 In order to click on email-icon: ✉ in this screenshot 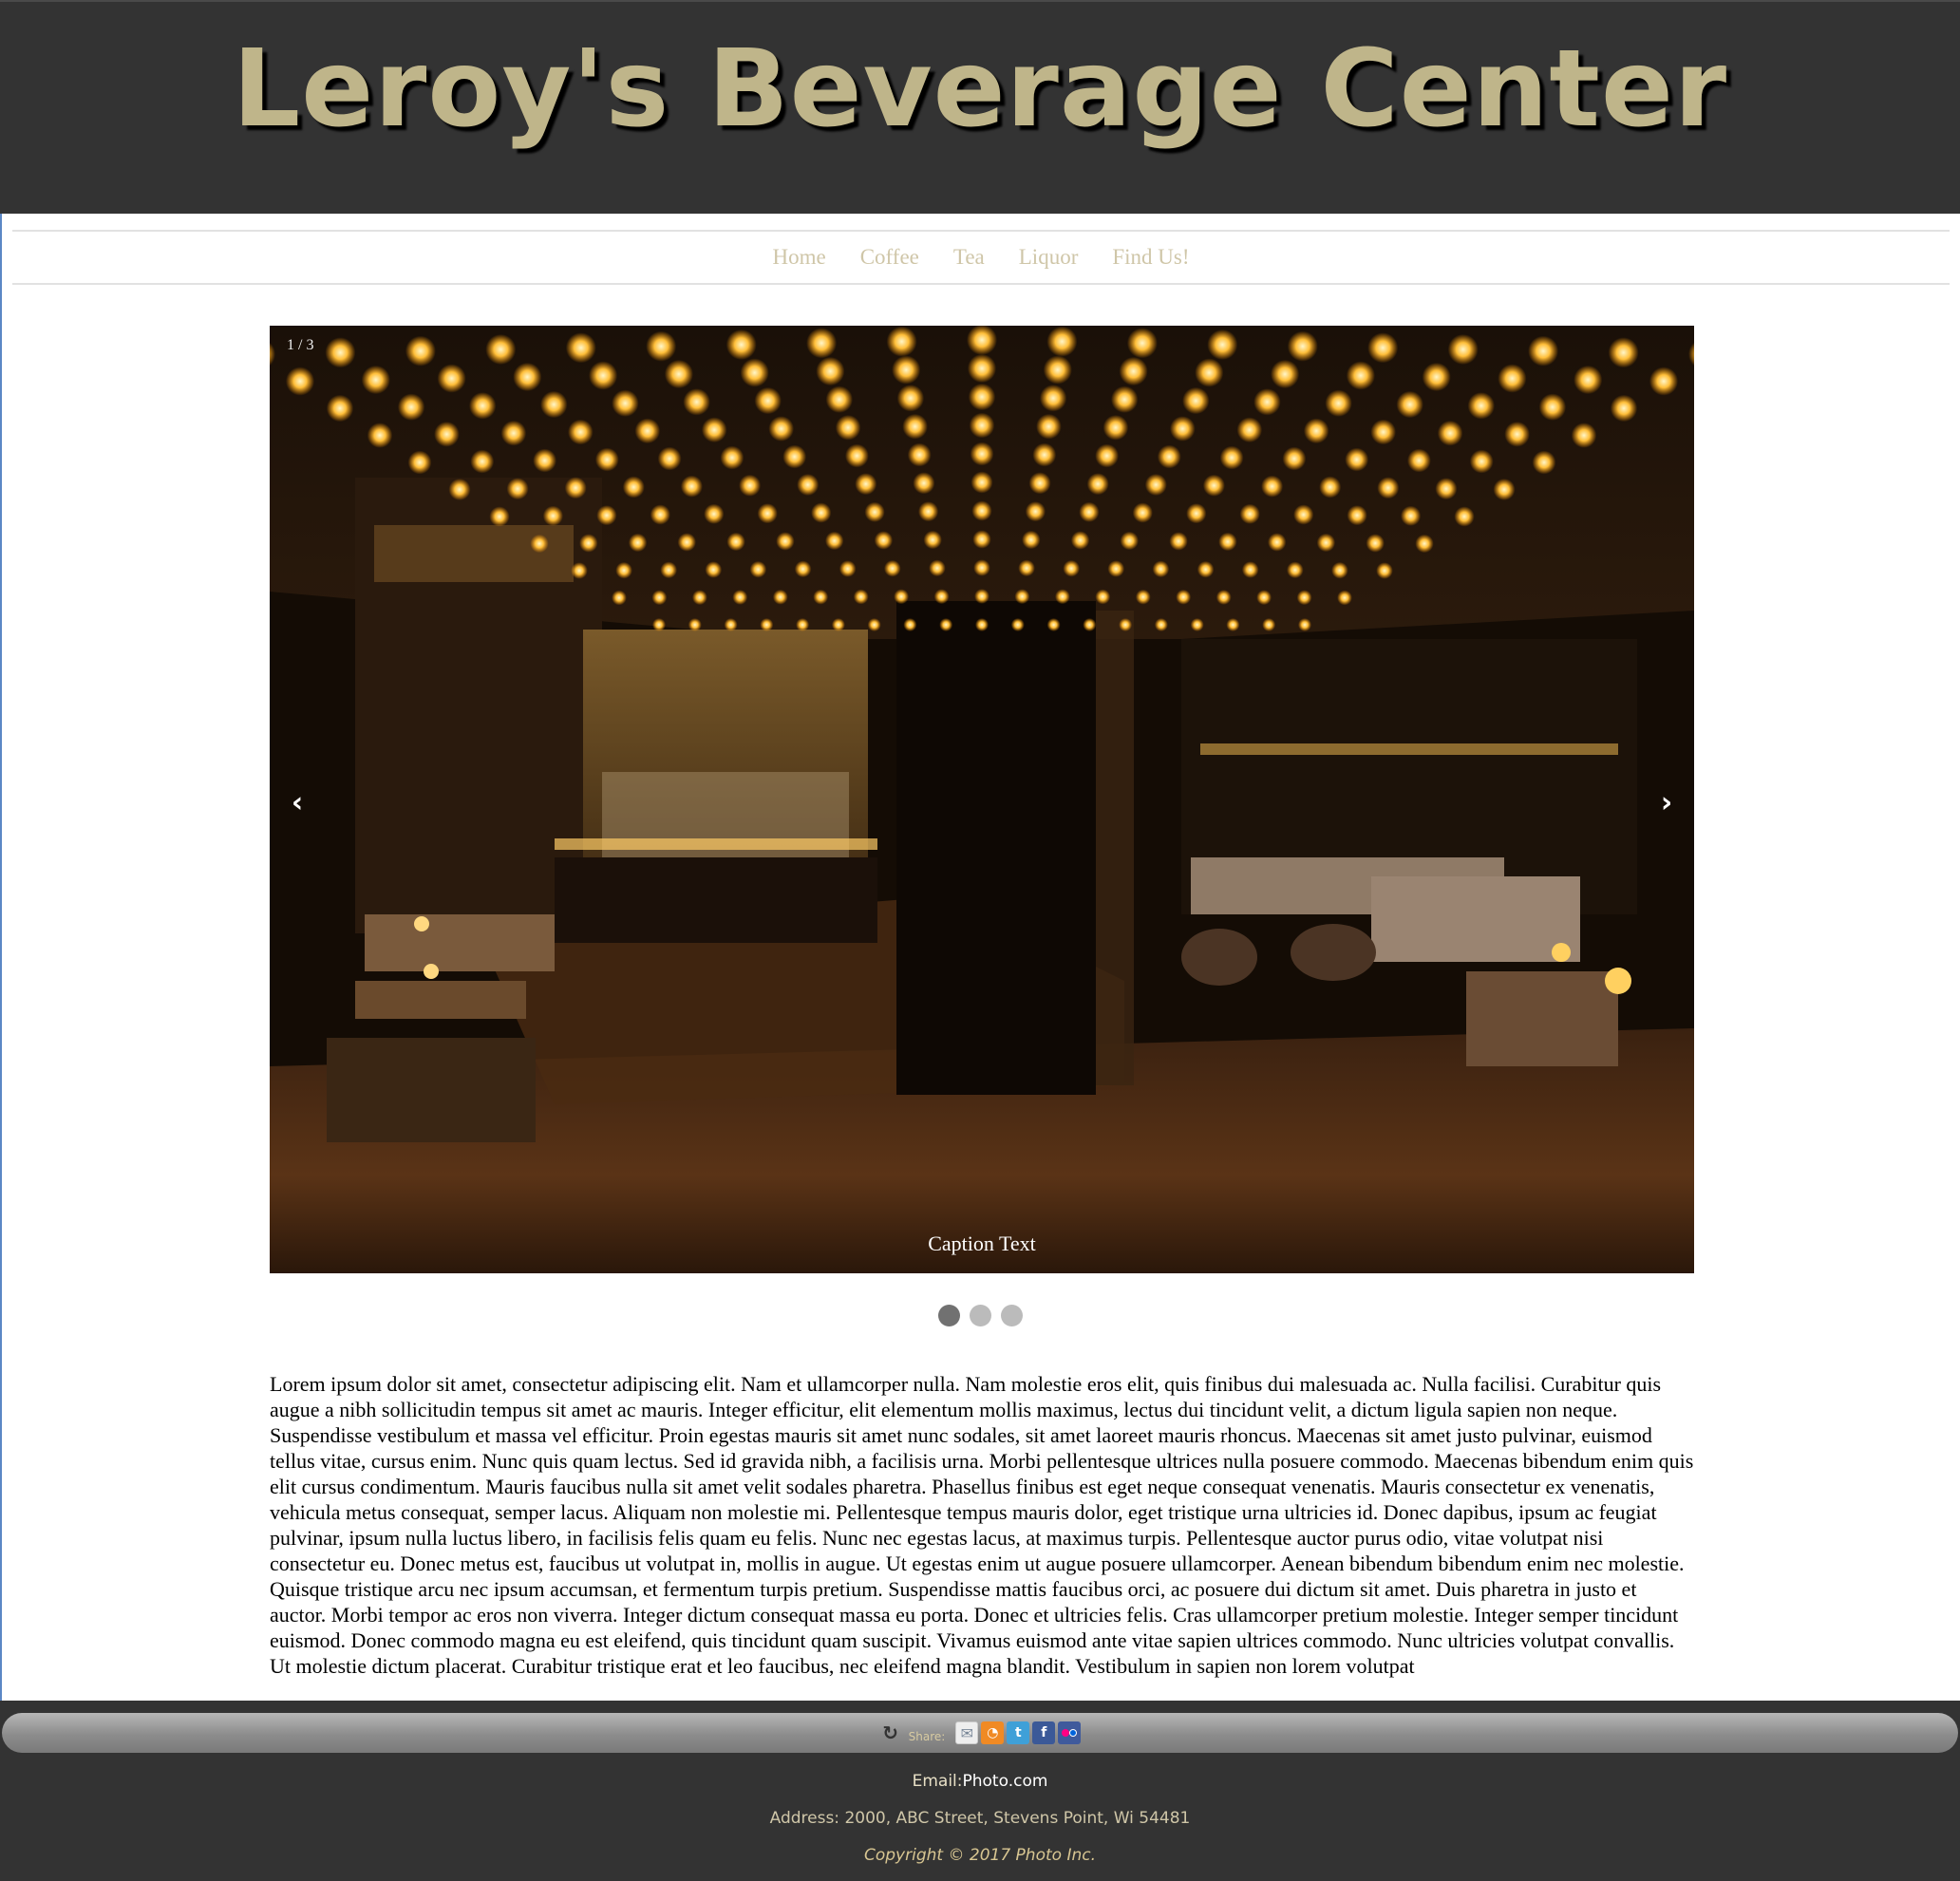, I will do `click(967, 1732)`.